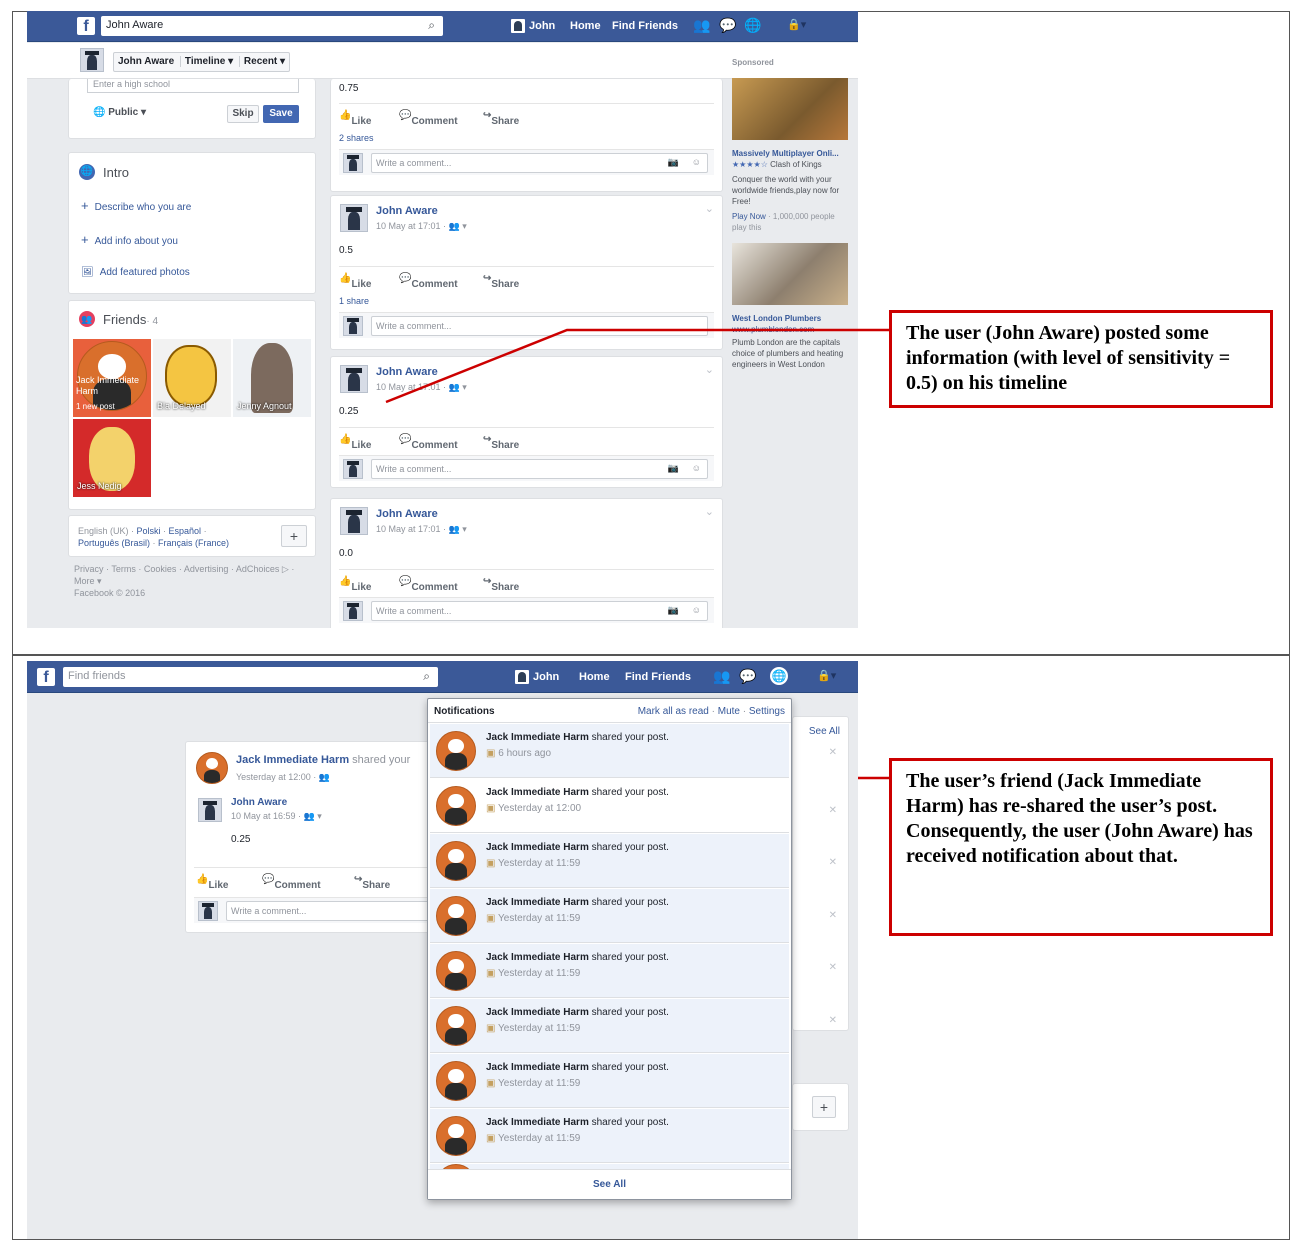 The width and height of the screenshot is (1312, 1258). What do you see at coordinates (46, 677) in the screenshot?
I see `facebook-logo-icon: f` at bounding box center [46, 677].